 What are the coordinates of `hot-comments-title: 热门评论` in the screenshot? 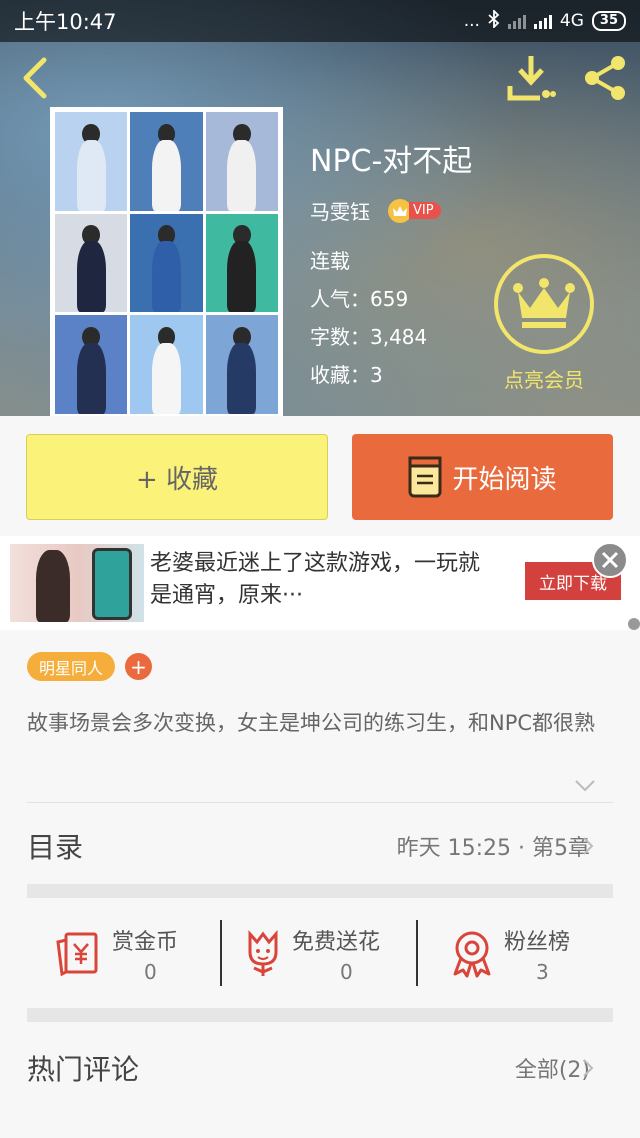 It's located at (83, 1069).